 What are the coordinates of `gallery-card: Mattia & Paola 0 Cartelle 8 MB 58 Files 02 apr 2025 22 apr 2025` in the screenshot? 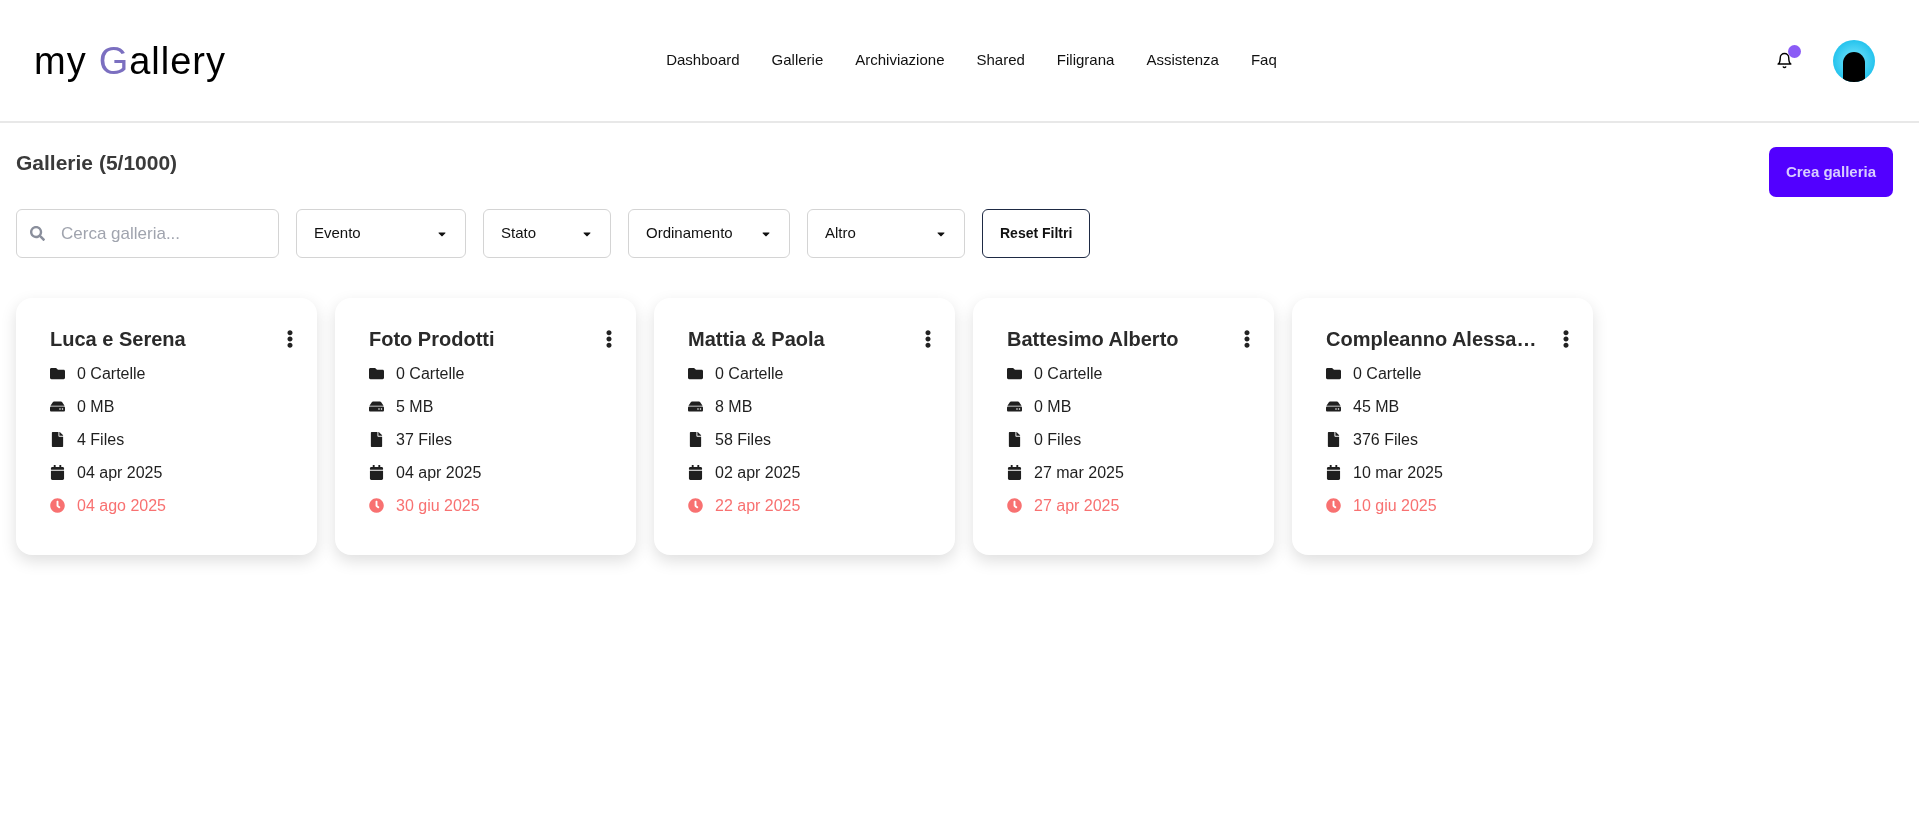 It's located at (804, 426).